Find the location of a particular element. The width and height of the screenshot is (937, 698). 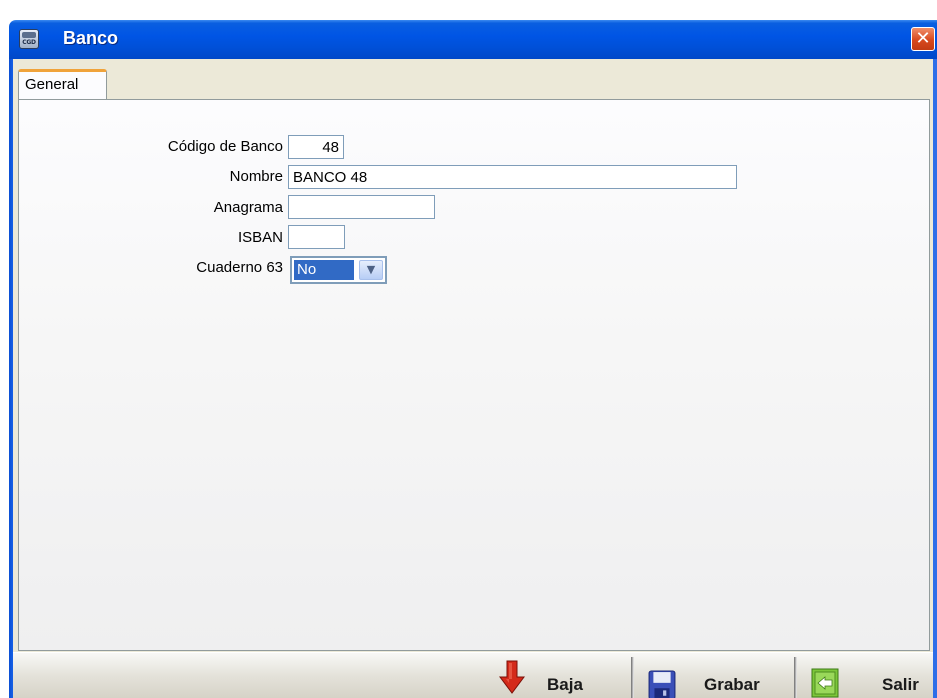

grabar-button: Grabar is located at coordinates (714, 675).